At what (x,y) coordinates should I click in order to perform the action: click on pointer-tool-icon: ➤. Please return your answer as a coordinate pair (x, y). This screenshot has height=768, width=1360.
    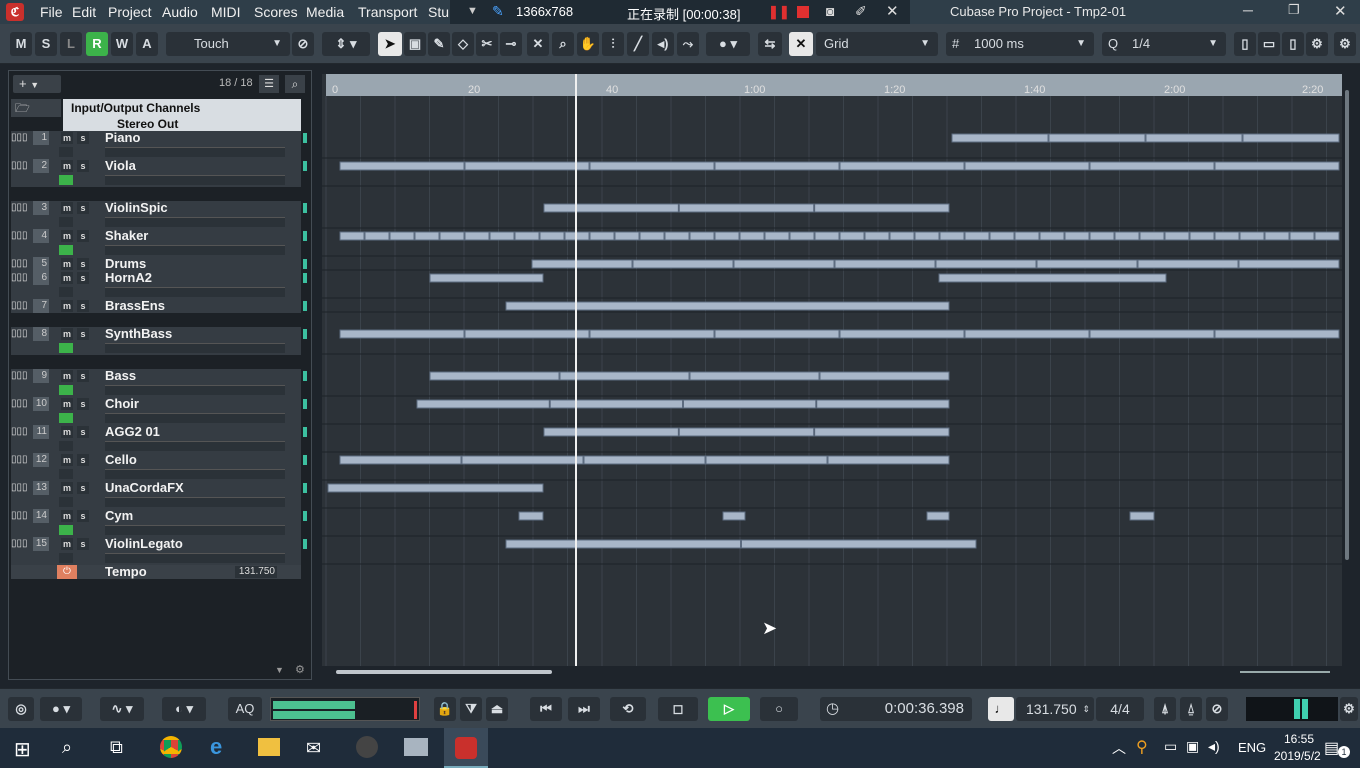
    Looking at the image, I should click on (390, 44).